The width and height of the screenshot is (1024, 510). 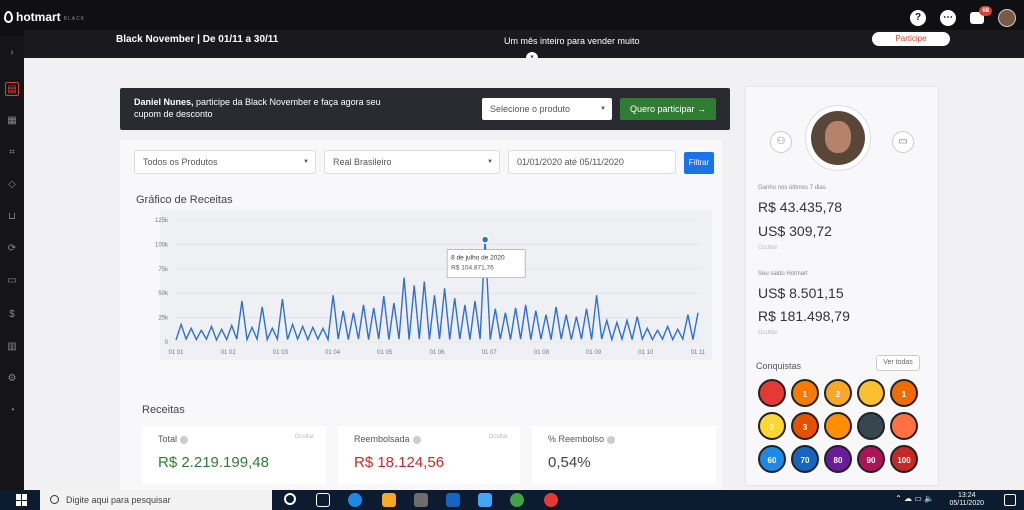 What do you see at coordinates (290, 499) in the screenshot?
I see `cortana-icon` at bounding box center [290, 499].